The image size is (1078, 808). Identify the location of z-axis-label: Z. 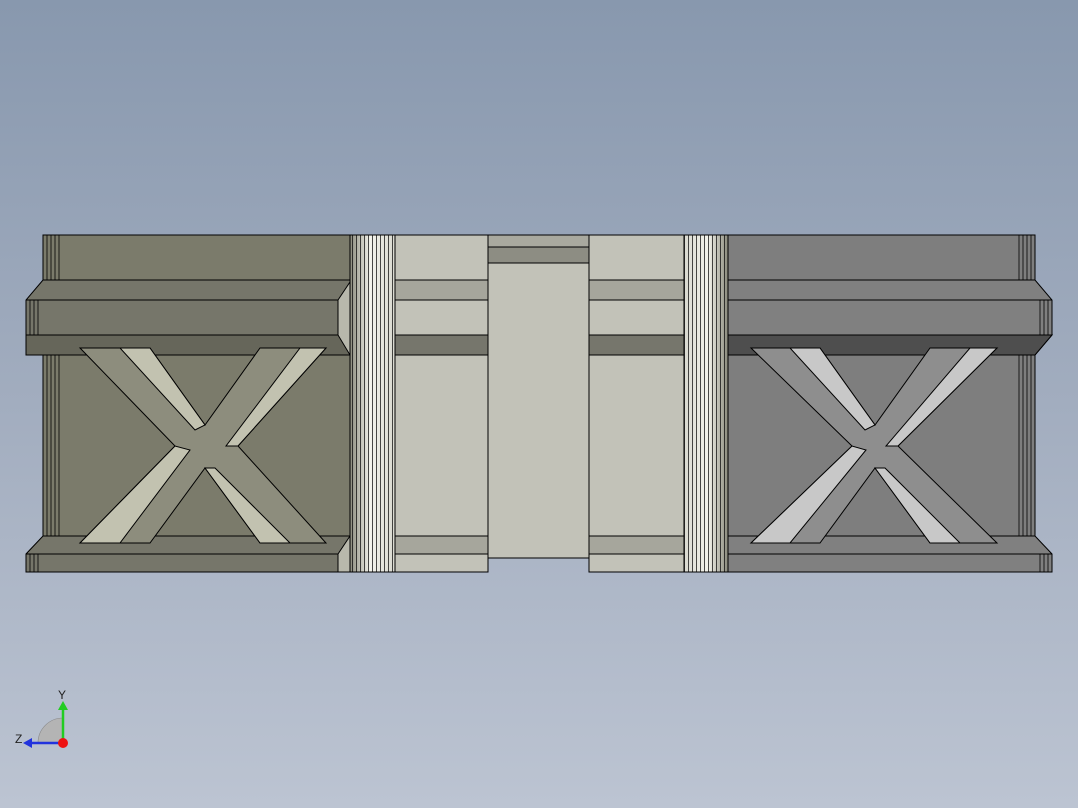
(19, 739).